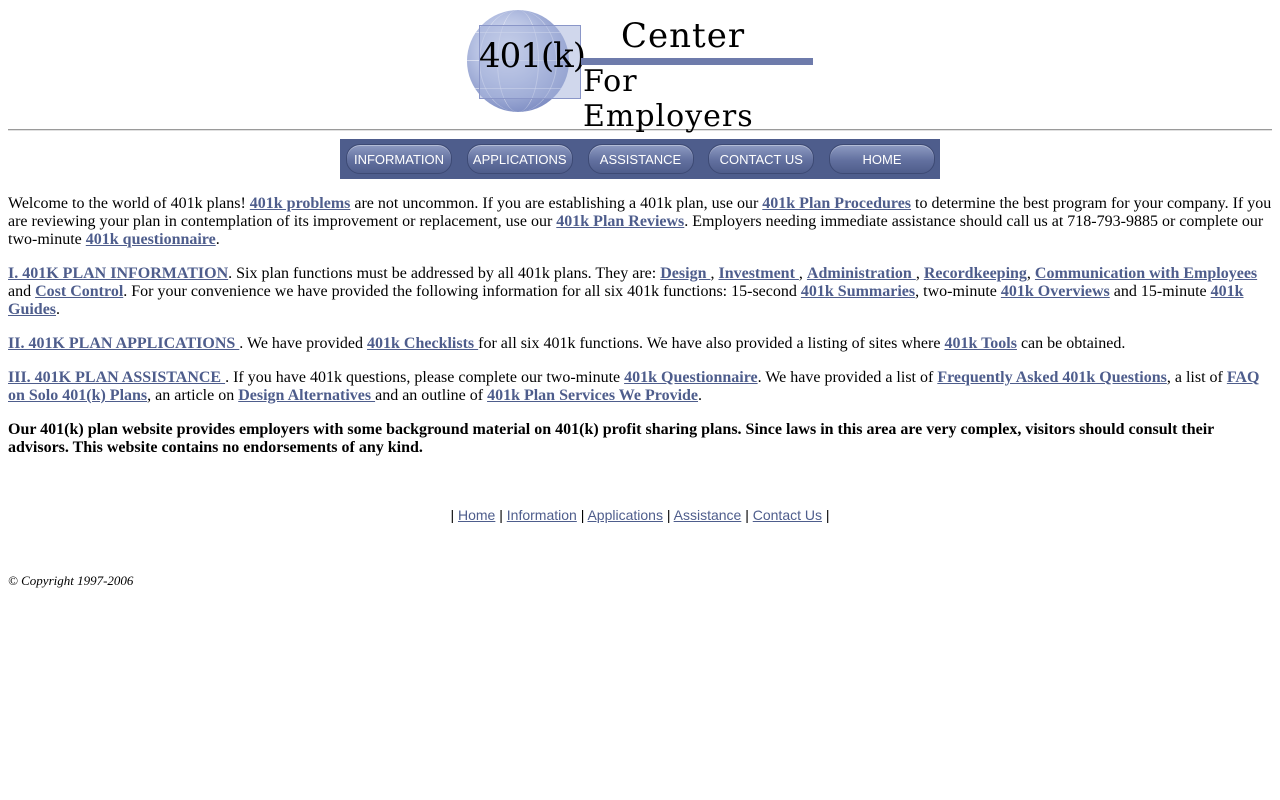 The image size is (1280, 800). What do you see at coordinates (592, 395) in the screenshot?
I see `link-plan-services: 401k Plan Services We Provide` at bounding box center [592, 395].